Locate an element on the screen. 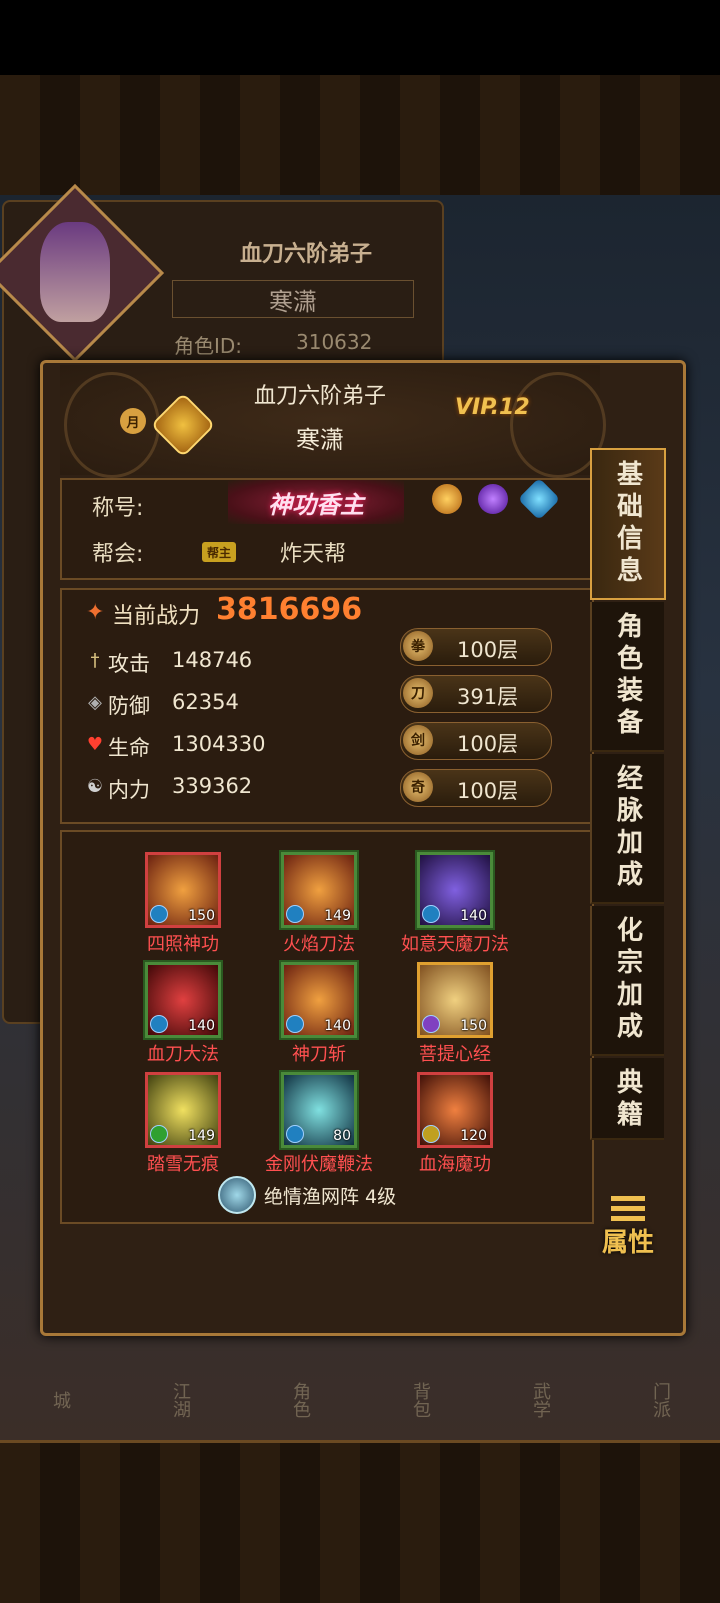  skill-name: 如意天魔刀法 is located at coordinates (455, 944).